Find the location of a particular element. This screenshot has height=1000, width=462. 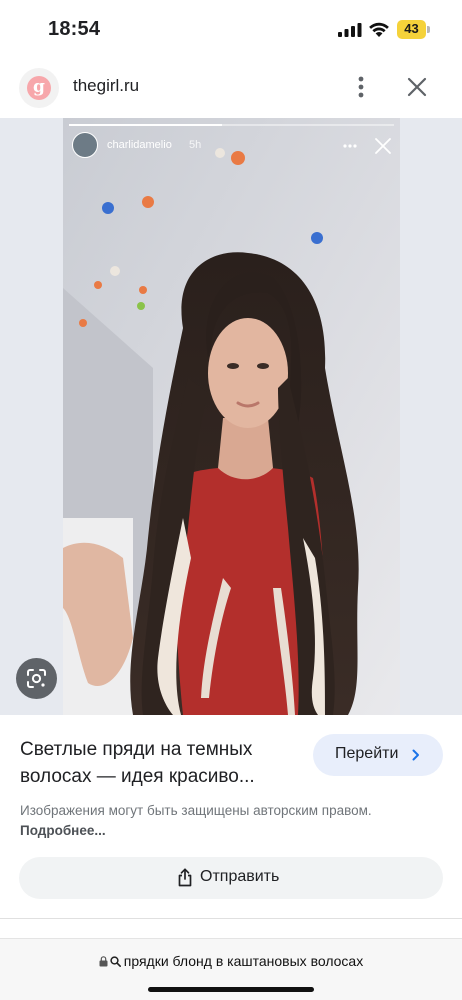

site-logo: g is located at coordinates (39, 88).